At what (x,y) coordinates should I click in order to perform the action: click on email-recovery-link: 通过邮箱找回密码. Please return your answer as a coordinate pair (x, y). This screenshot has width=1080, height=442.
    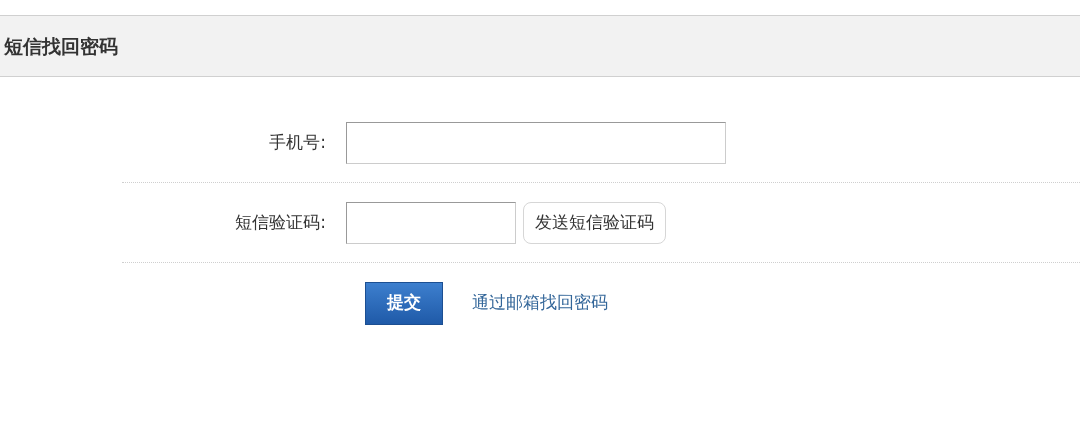
    Looking at the image, I should click on (540, 303).